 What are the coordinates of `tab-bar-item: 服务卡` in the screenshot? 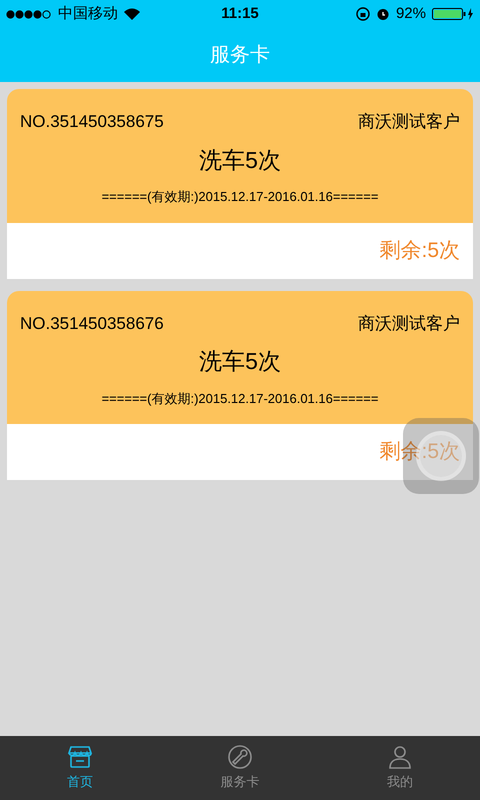 It's located at (240, 768).